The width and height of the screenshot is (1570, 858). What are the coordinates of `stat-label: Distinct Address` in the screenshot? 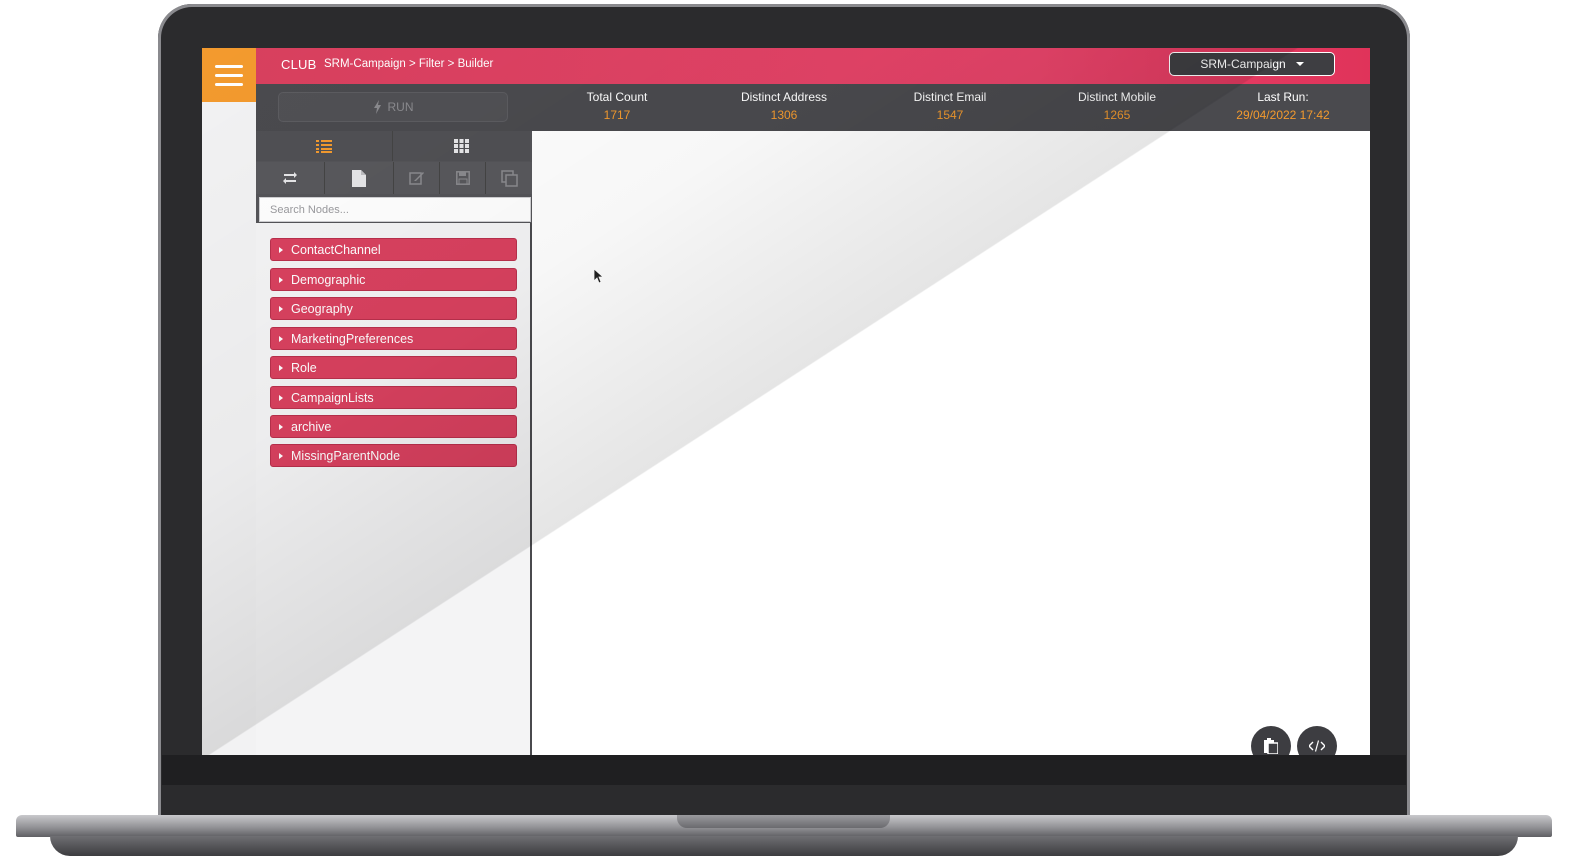 It's located at (784, 97).